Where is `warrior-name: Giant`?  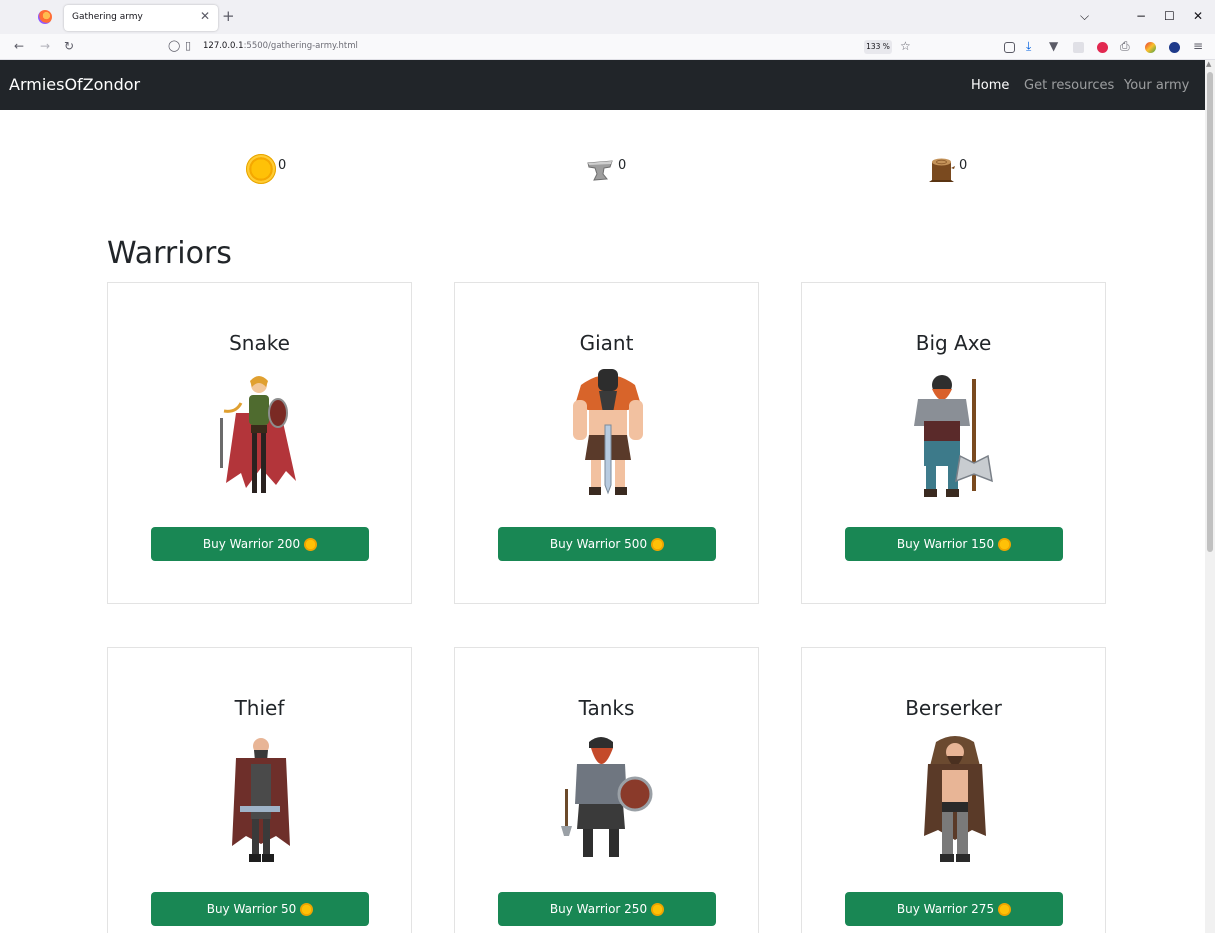 warrior-name: Giant is located at coordinates (606, 343).